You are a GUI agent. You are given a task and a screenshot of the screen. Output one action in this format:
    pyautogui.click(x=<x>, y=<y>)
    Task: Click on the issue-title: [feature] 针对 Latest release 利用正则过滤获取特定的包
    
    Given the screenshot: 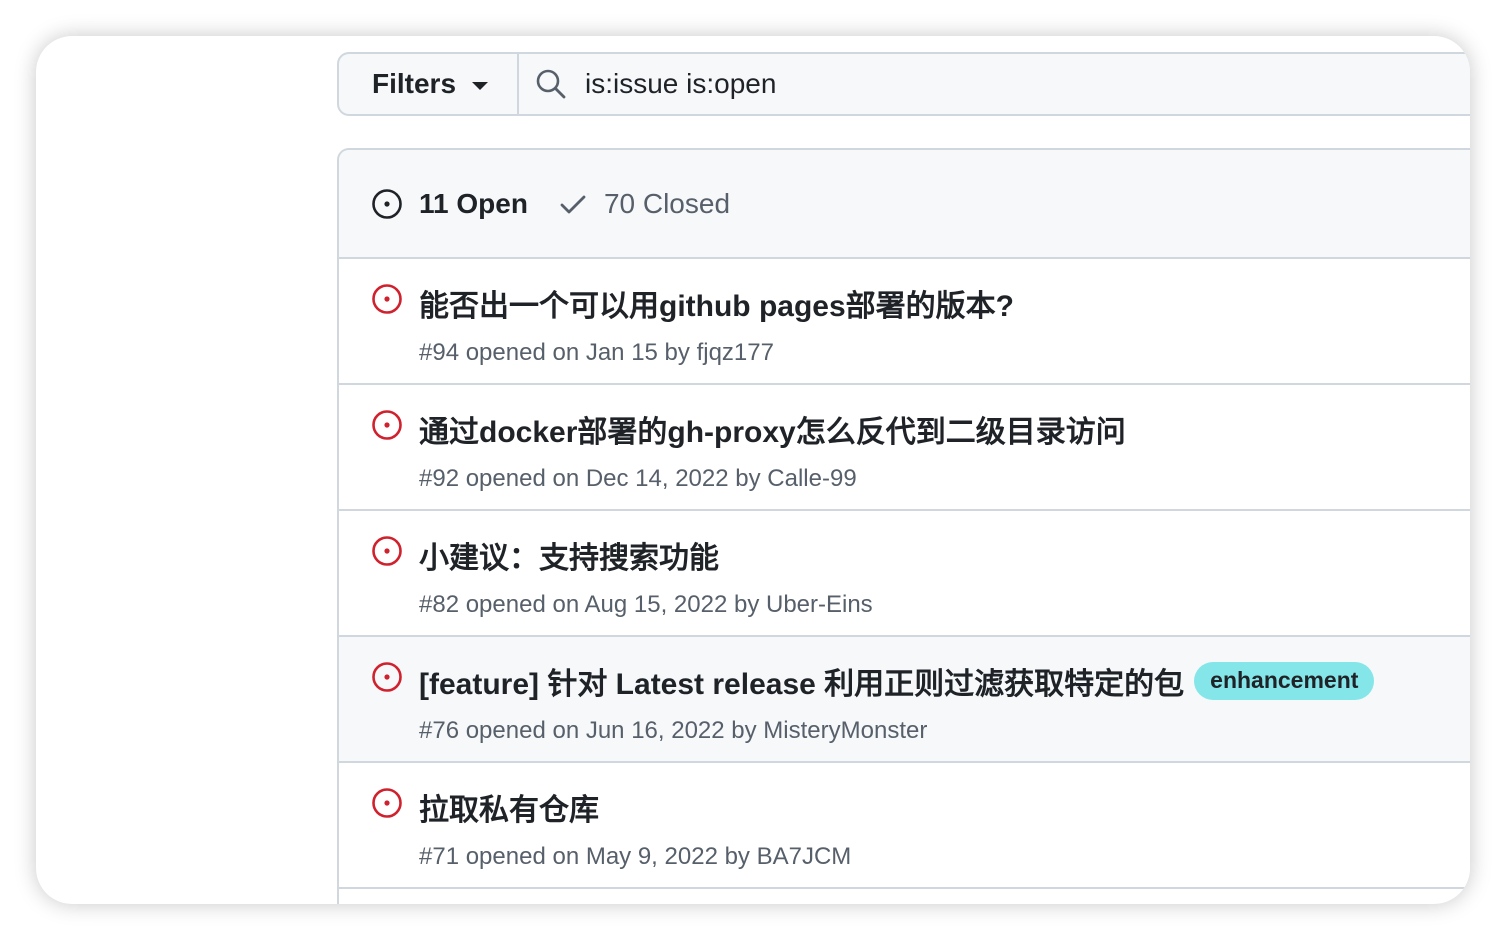 What is the action you would take?
    pyautogui.click(x=802, y=684)
    